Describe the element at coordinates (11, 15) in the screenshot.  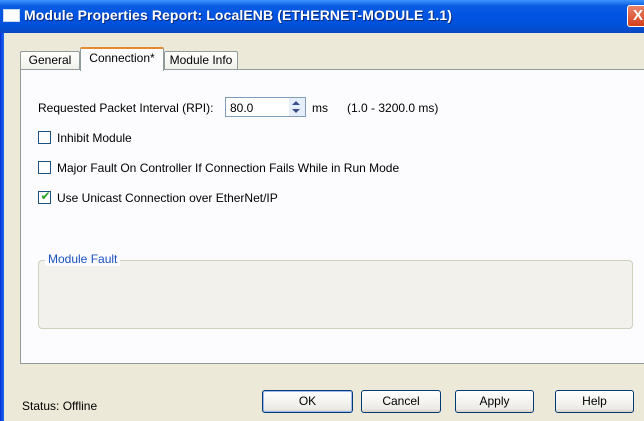
I see `window-icon` at that location.